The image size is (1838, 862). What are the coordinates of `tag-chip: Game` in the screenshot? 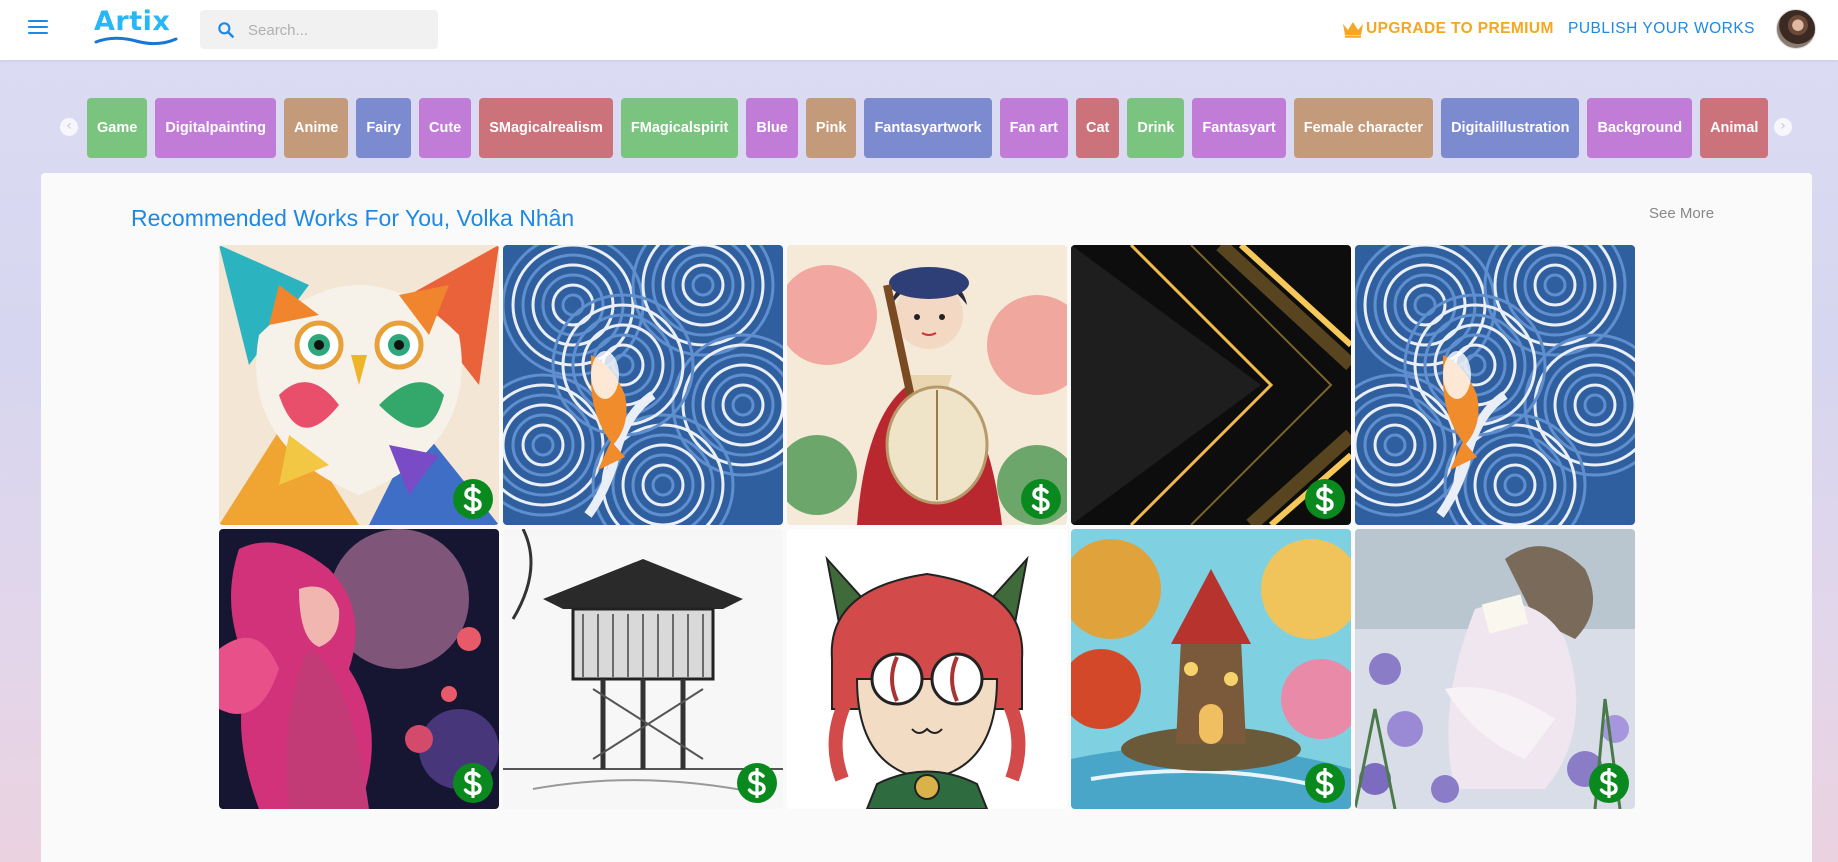 It's located at (117, 128).